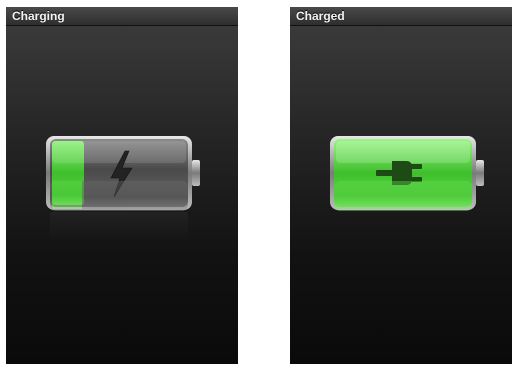 The height and width of the screenshot is (366, 512). I want to click on status-text: Charging, so click(38, 16).